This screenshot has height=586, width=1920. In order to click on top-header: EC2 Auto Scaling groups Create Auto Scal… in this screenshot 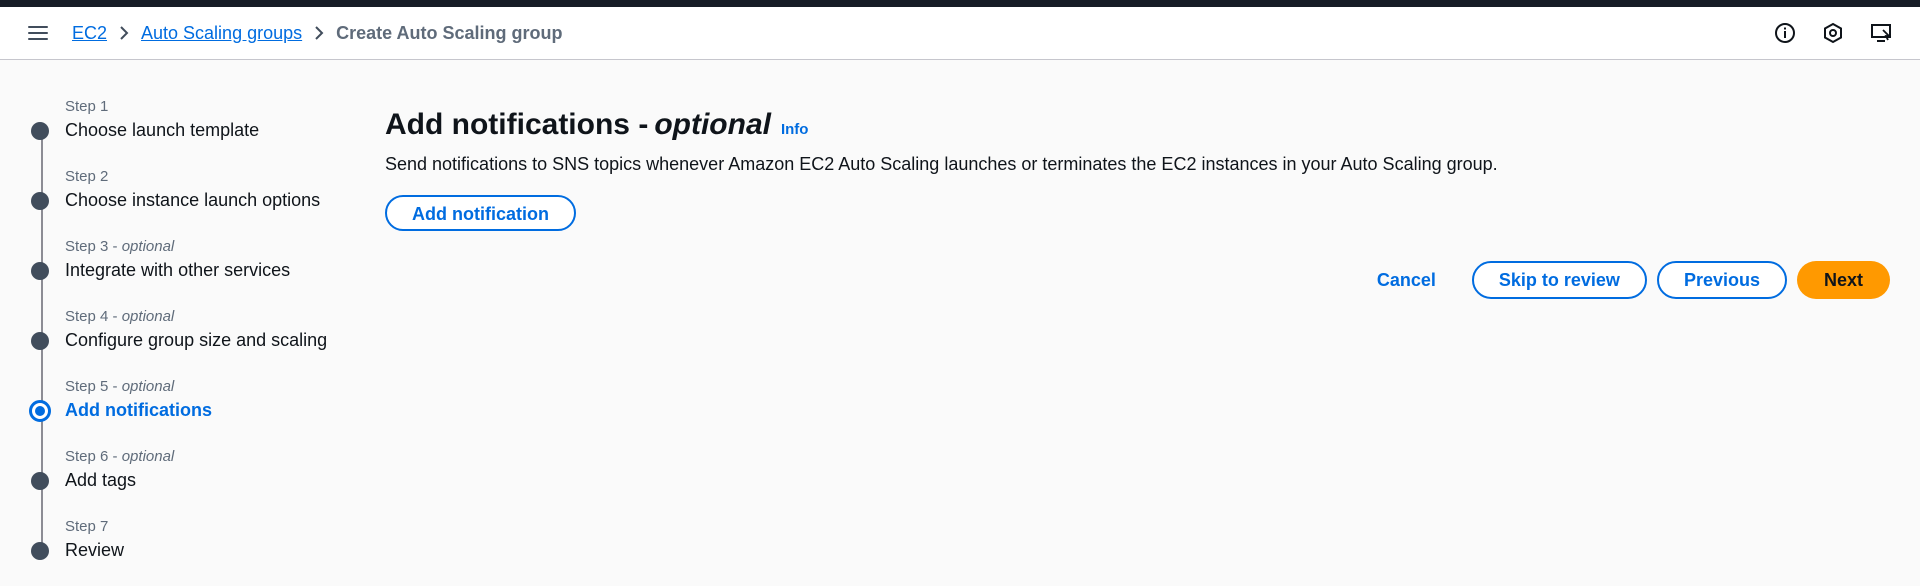, I will do `click(960, 33)`.